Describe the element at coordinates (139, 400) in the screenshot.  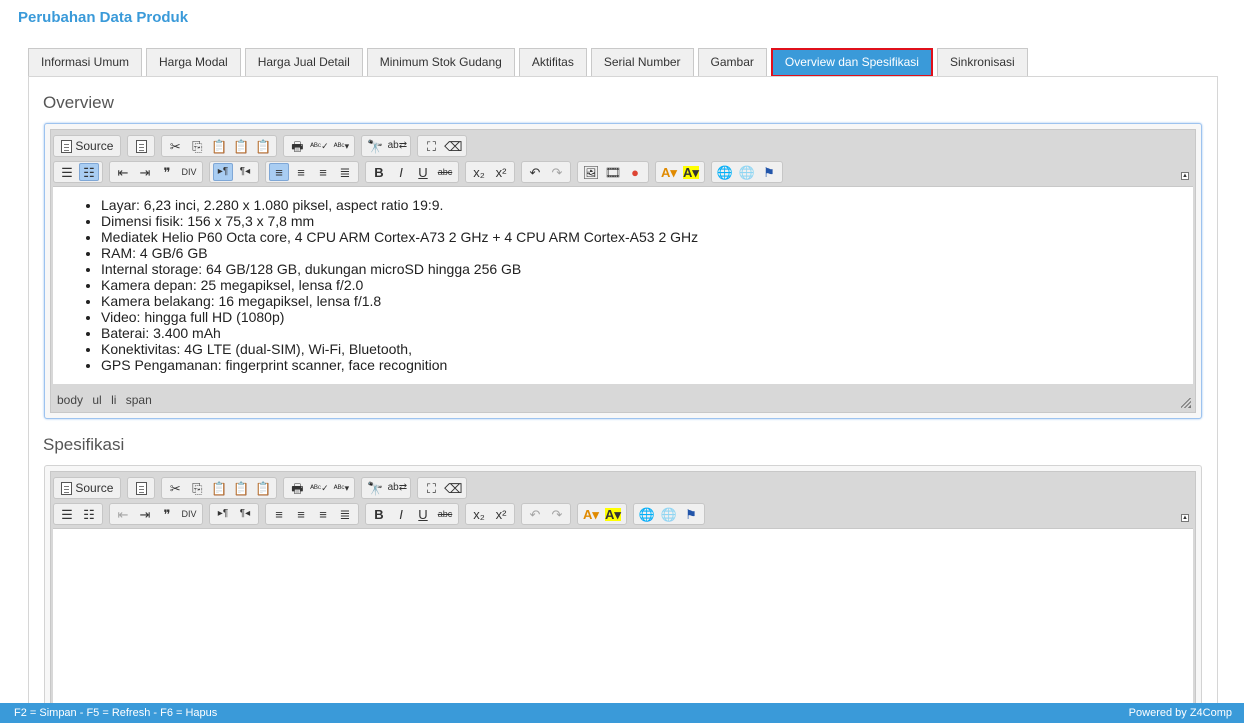
I see `path-item-span: span` at that location.